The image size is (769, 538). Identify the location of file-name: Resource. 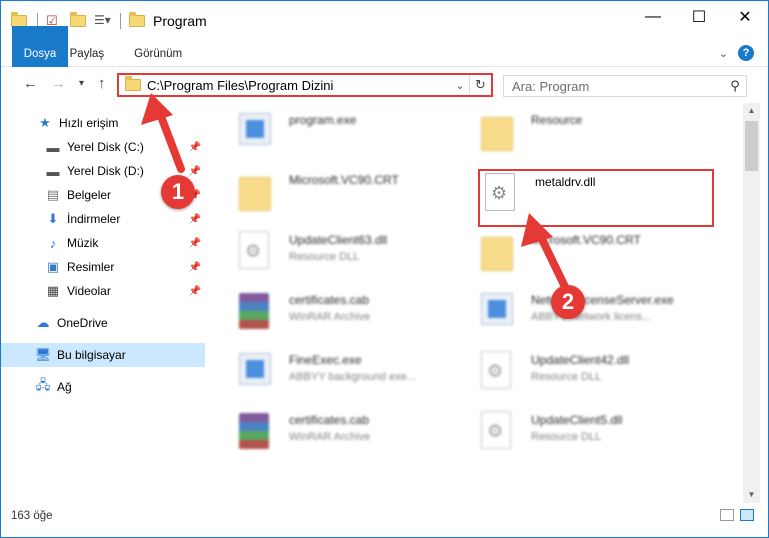
(557, 120).